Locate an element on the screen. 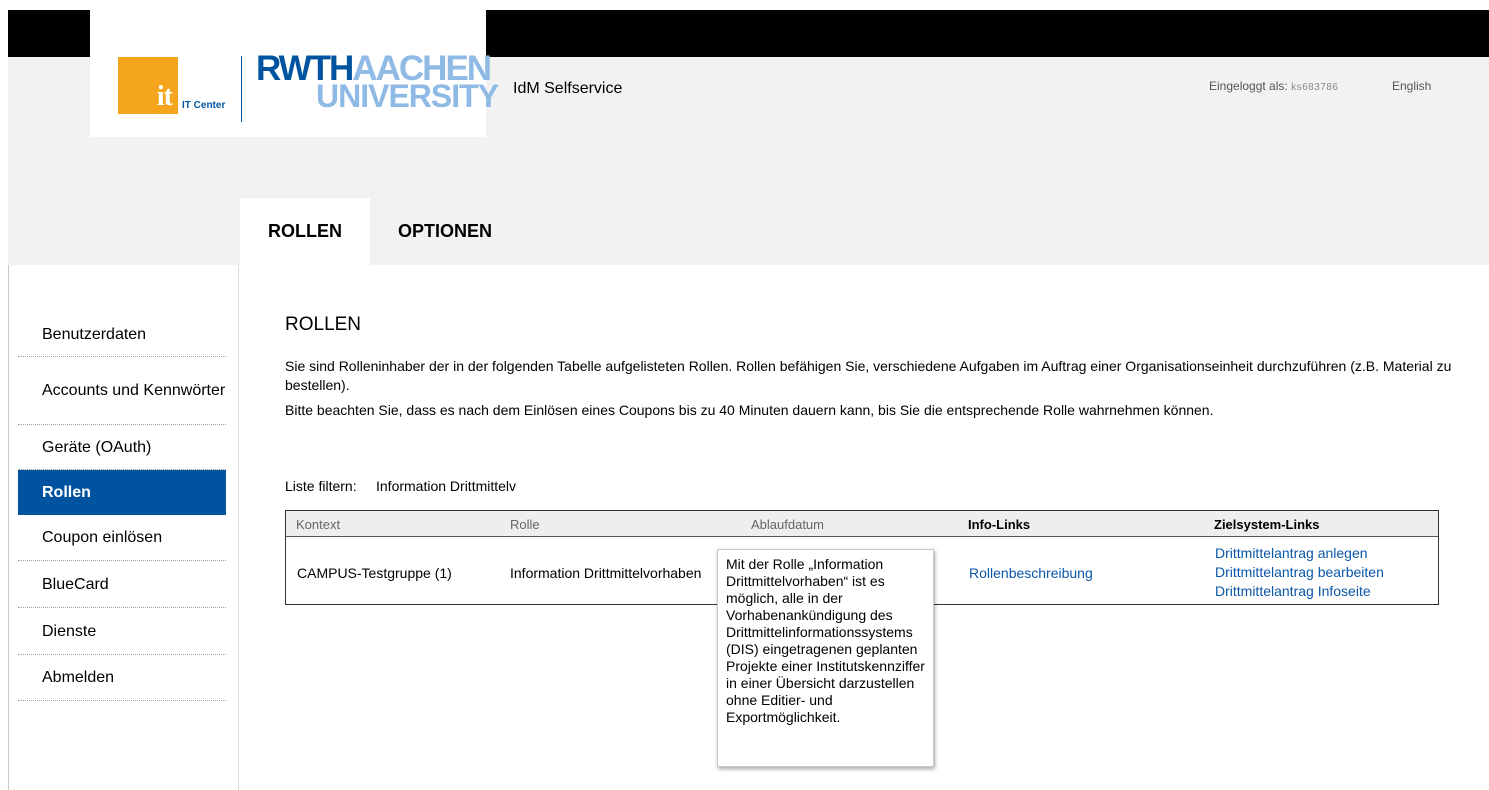 Image resolution: width=1489 pixels, height=790 pixels. sidebar-item-accounts: Accounts und Kennwörter is located at coordinates (122, 391).